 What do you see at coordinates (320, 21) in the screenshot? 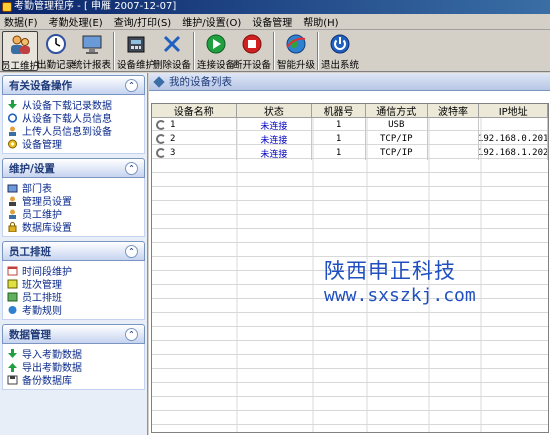
I see `menu-help: 帮助(H)` at bounding box center [320, 21].